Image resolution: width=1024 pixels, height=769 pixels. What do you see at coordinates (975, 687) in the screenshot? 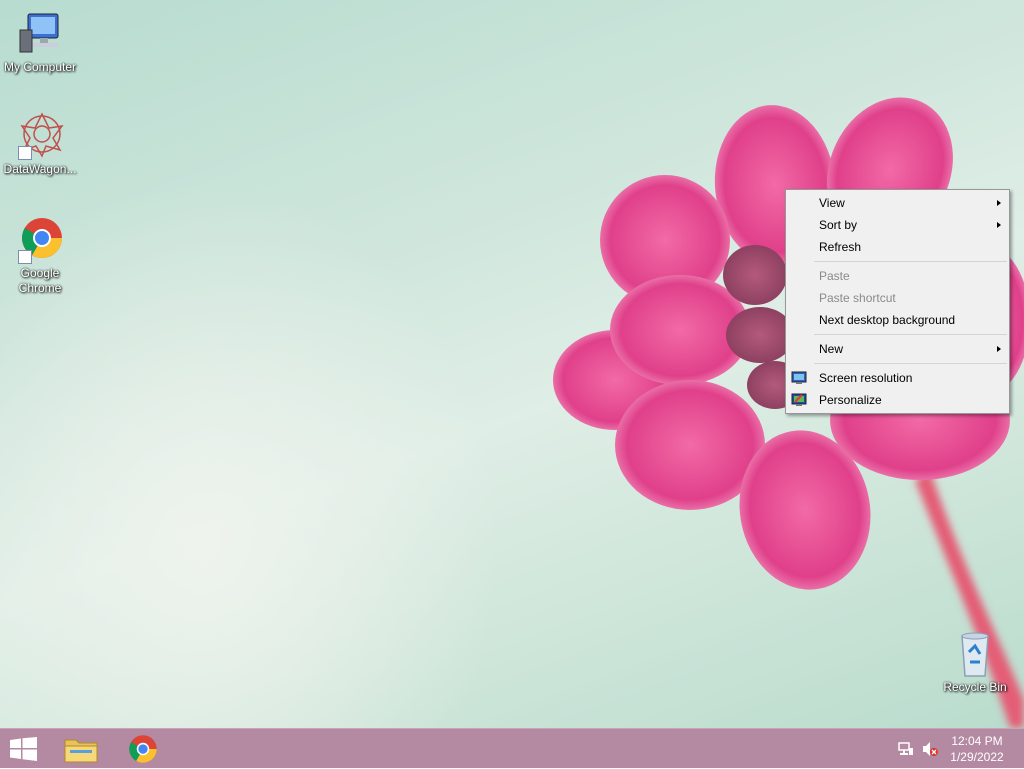
I see `desktop-icon-label: Recycle Bin` at bounding box center [975, 687].